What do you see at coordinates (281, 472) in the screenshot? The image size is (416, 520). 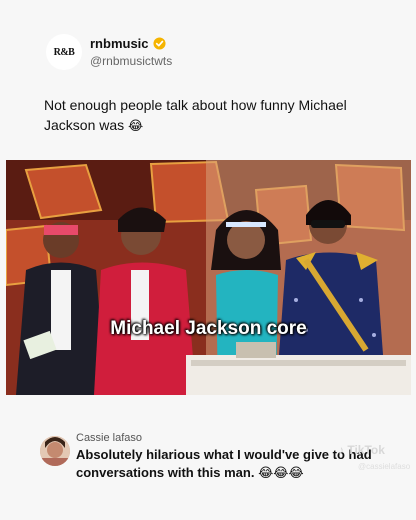 I see `laughing-emoji-icon: 😂😂😂` at bounding box center [281, 472].